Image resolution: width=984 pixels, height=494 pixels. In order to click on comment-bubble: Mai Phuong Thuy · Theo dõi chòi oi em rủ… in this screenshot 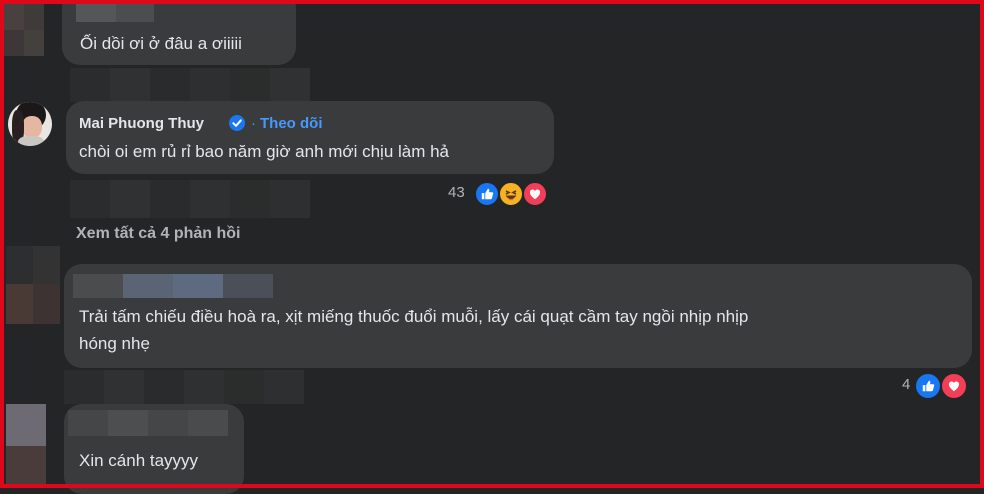, I will do `click(310, 137)`.